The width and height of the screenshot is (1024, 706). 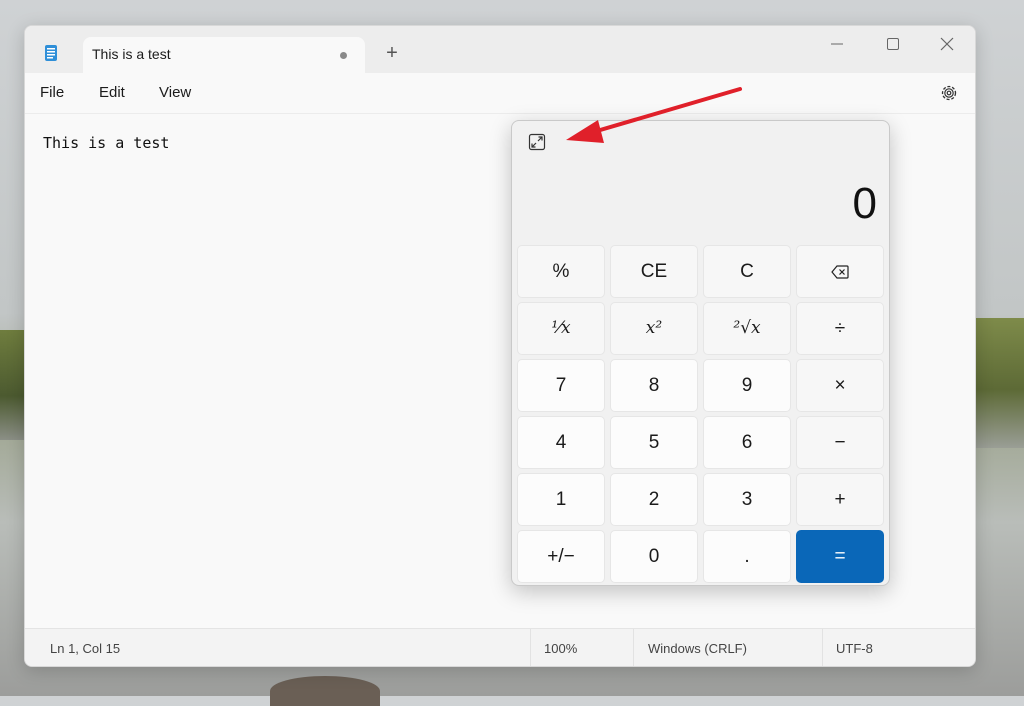 What do you see at coordinates (654, 556) in the screenshot?
I see `digit-0-button: 0` at bounding box center [654, 556].